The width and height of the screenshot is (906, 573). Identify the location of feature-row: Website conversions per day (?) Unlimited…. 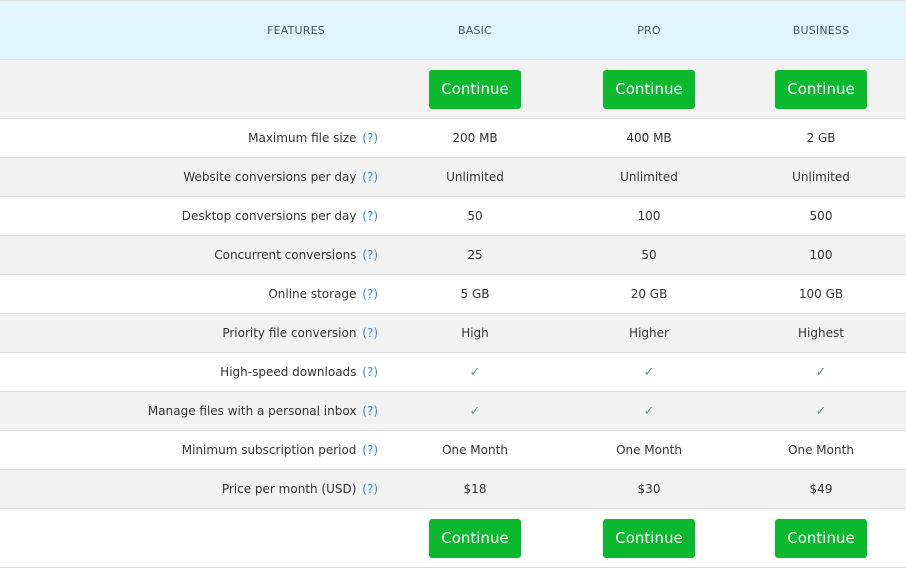
(453, 177).